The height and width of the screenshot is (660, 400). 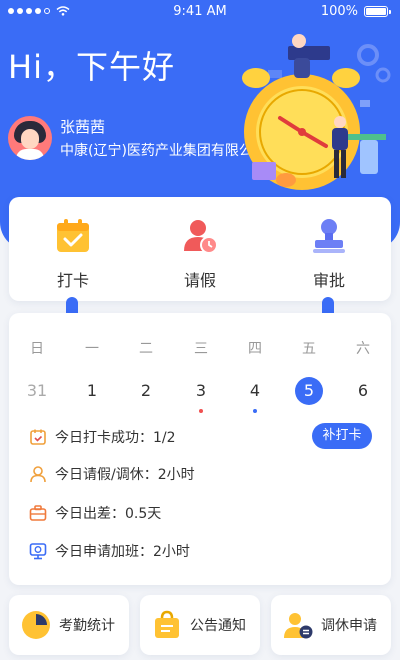 I want to click on weekday-label: 一, so click(x=92, y=349).